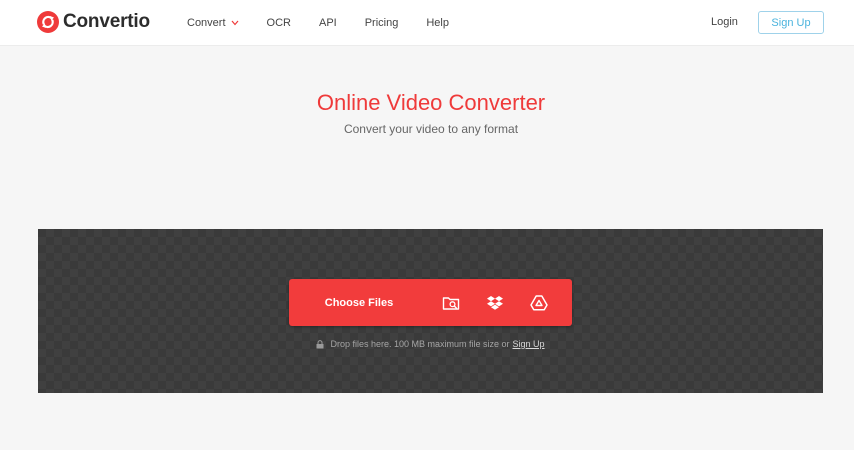  What do you see at coordinates (724, 22) in the screenshot?
I see `login-link: Login` at bounding box center [724, 22].